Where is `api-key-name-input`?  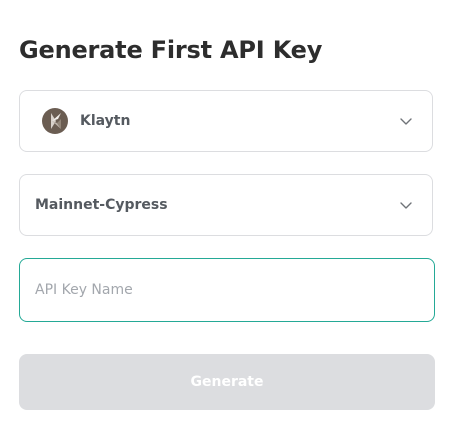
api-key-name-input is located at coordinates (227, 290).